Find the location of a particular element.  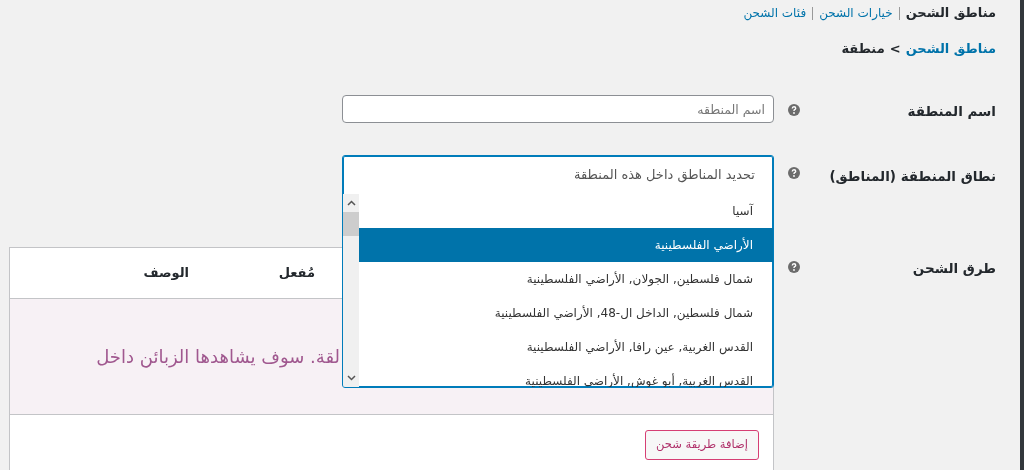

dropdown-option: الأراضي الفلسطينية is located at coordinates (566, 245).